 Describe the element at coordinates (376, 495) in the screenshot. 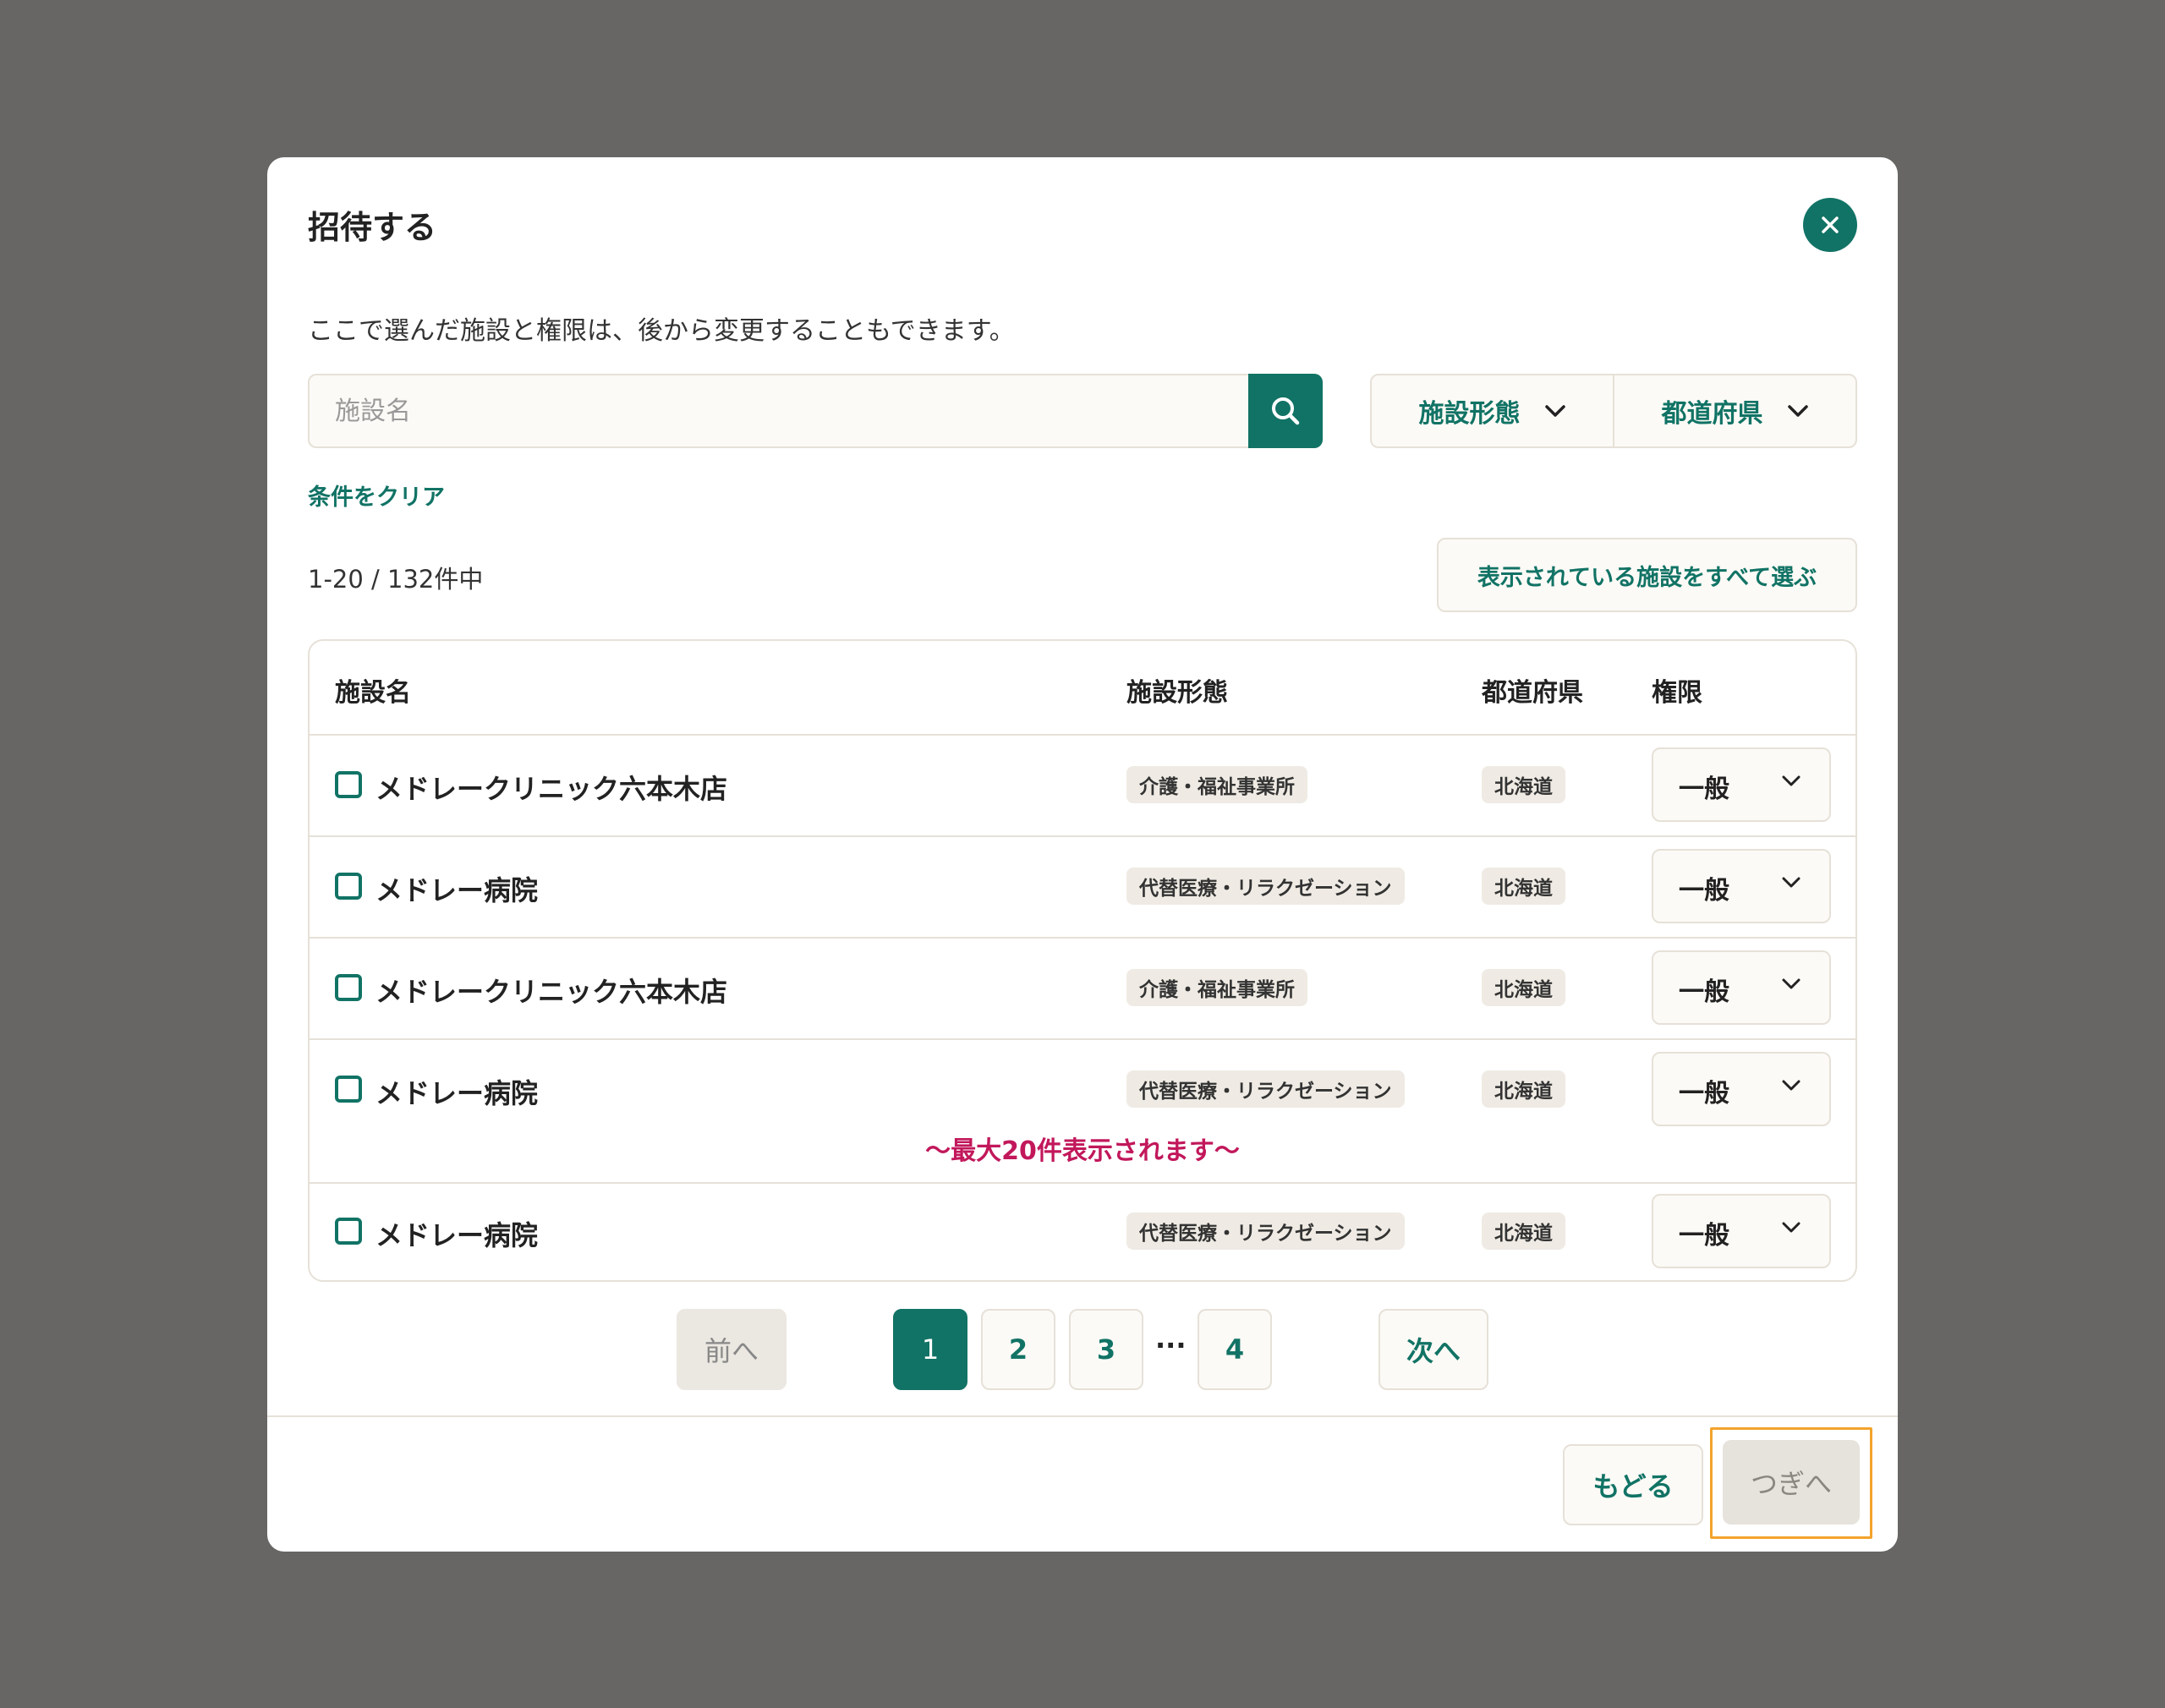

I see `clear-conditions-link: 条件をクリア` at that location.